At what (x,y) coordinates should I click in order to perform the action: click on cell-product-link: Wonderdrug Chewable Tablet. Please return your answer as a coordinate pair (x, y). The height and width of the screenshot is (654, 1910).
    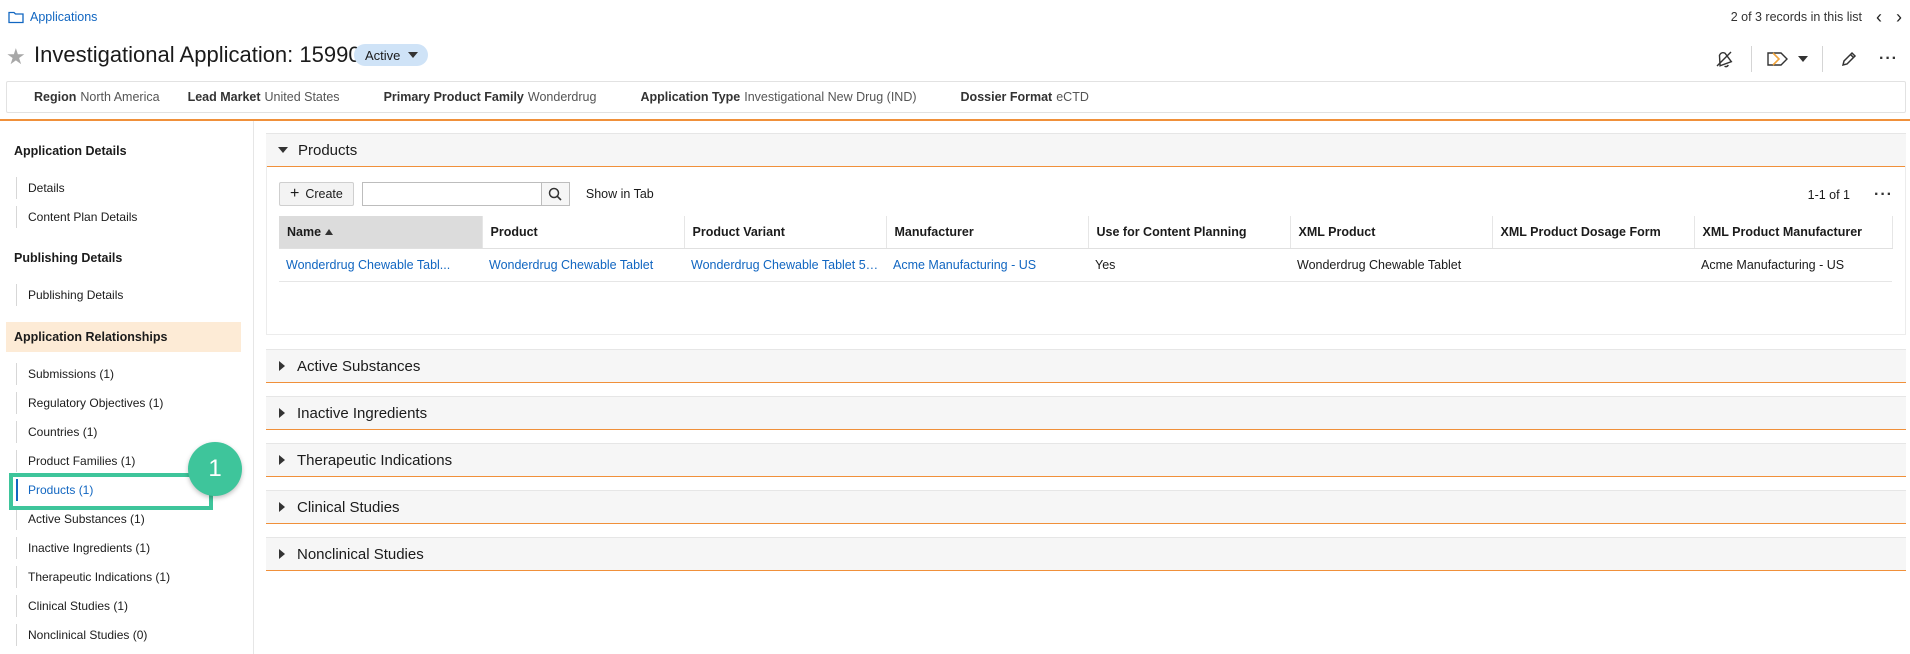
    Looking at the image, I should click on (583, 265).